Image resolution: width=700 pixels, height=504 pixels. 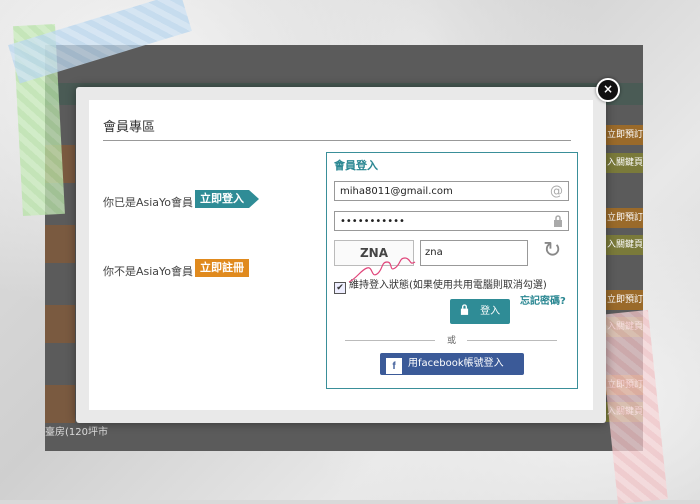 What do you see at coordinates (382, 270) in the screenshot?
I see `scribble-decoration` at bounding box center [382, 270].